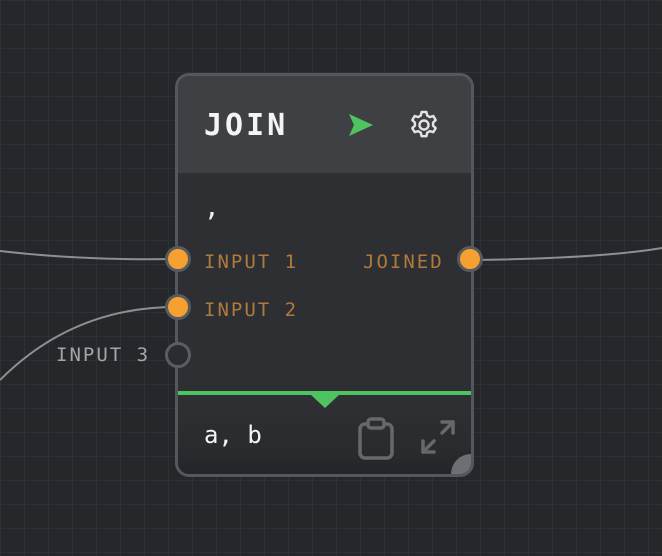 The height and width of the screenshot is (556, 662). What do you see at coordinates (178, 355) in the screenshot?
I see `input-3-port` at bounding box center [178, 355].